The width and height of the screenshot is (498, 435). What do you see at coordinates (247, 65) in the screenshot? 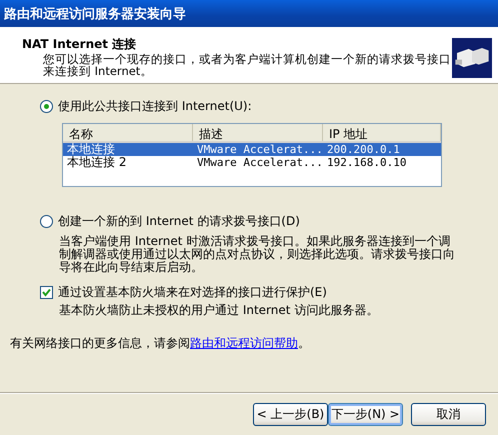
I see `page-subtitle: 您可以选择一个现存的接口，或者为客户端计算机创建一个新的请求拨号接口来连接到 Internet。` at bounding box center [247, 65].